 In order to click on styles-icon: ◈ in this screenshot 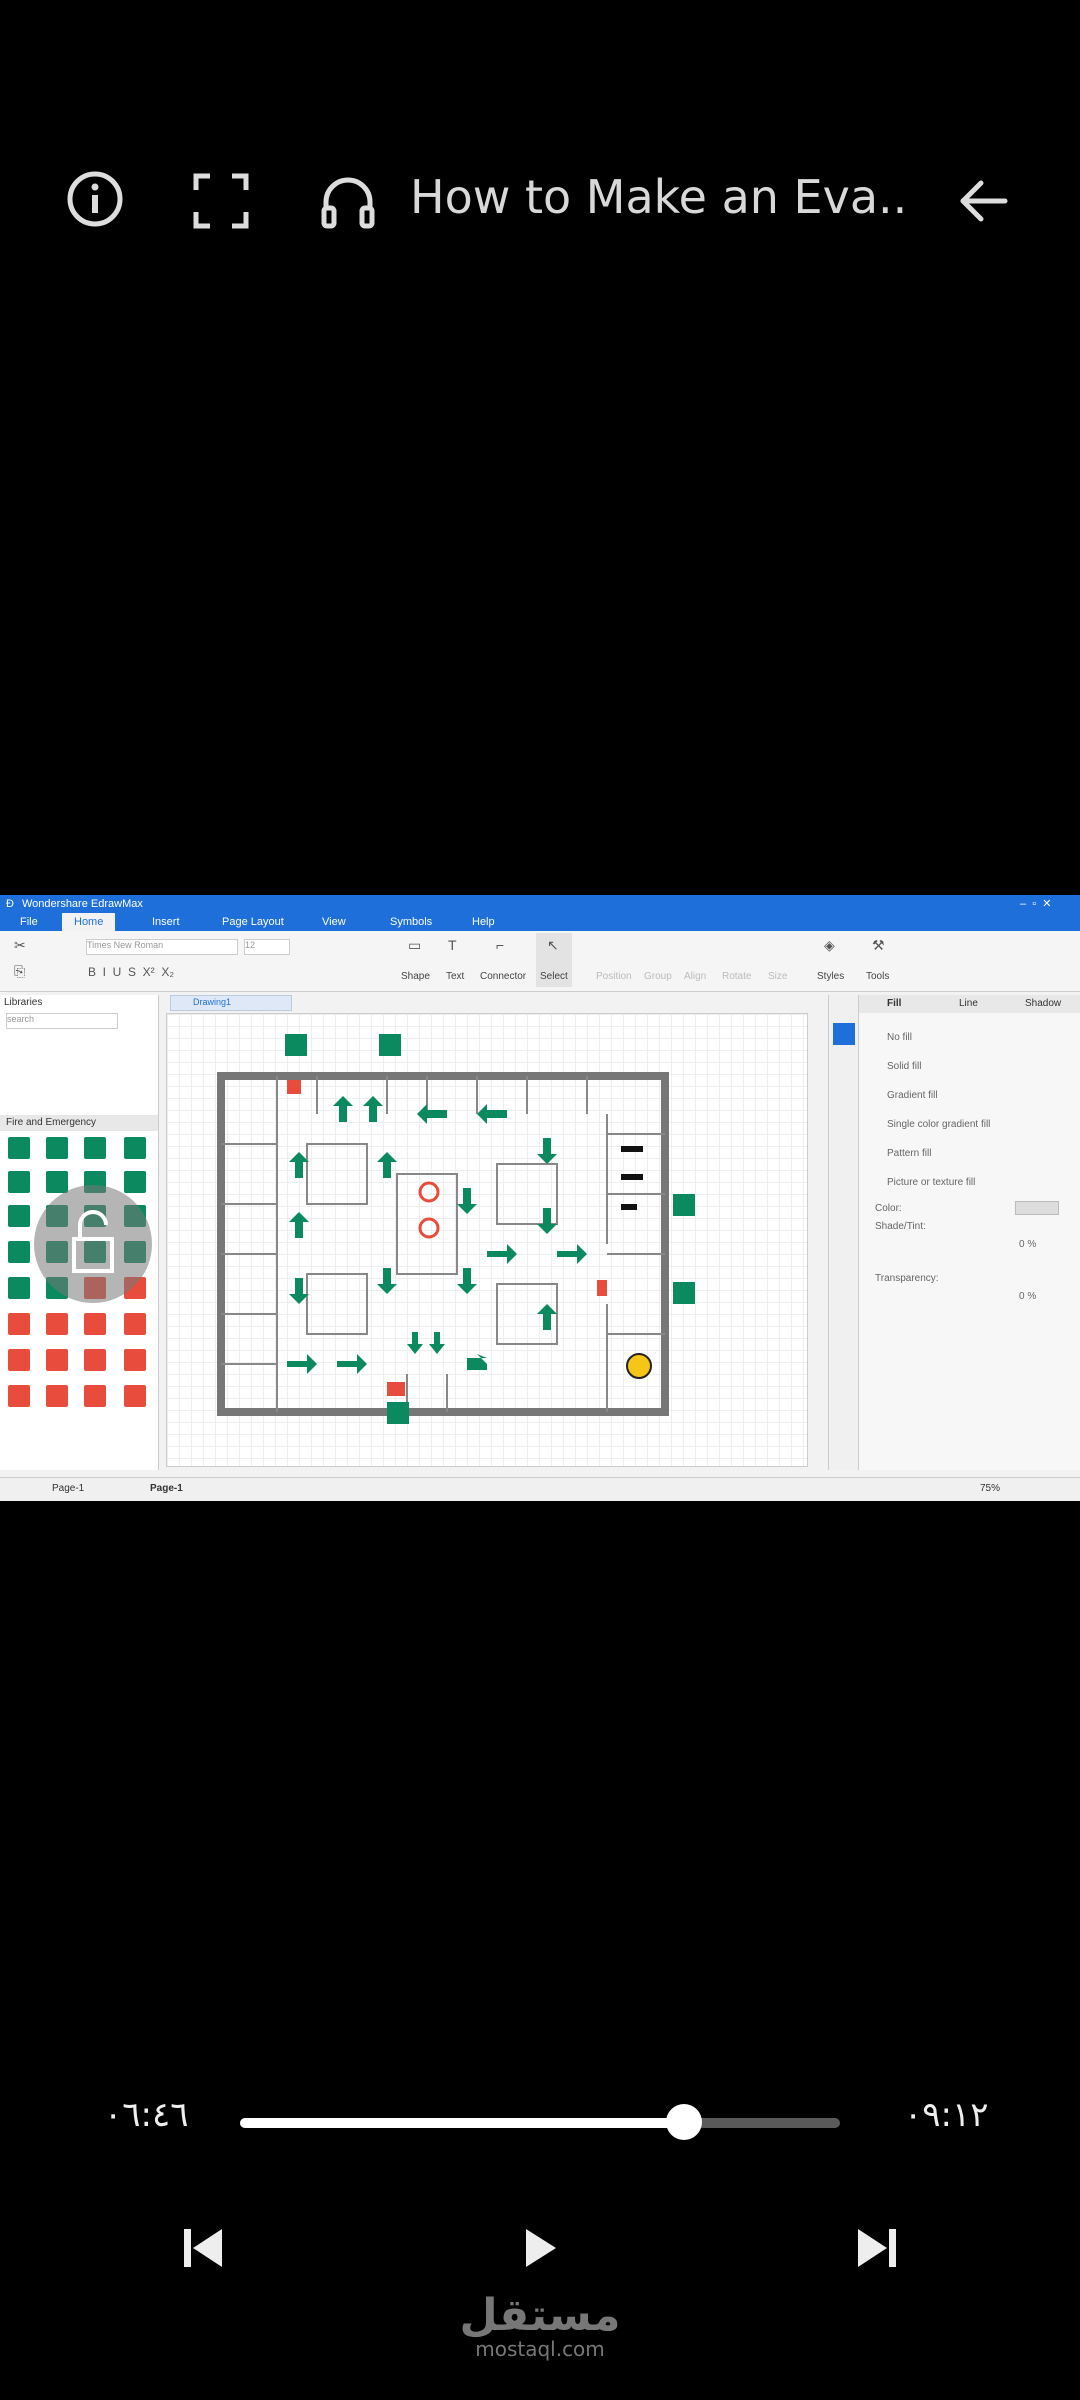, I will do `click(829, 945)`.